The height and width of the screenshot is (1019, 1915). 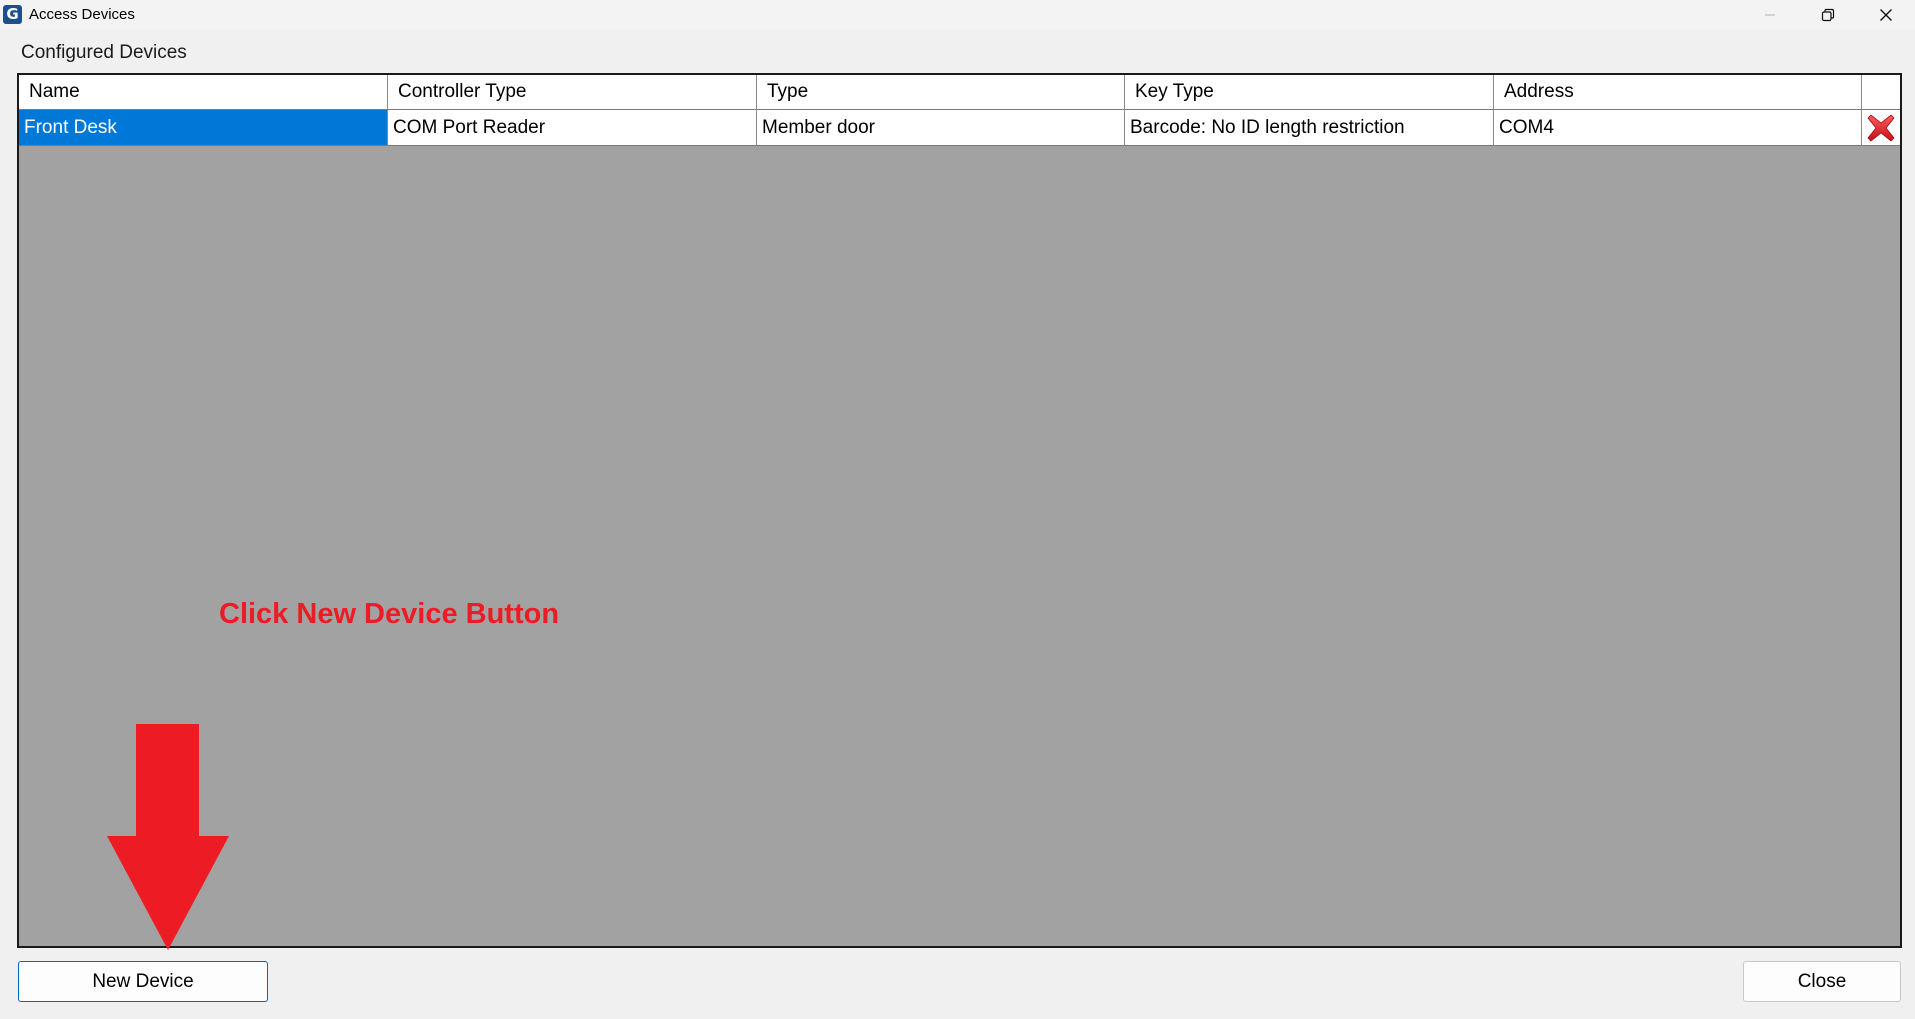 What do you see at coordinates (389, 614) in the screenshot?
I see `annotation-text: Click New Device Button` at bounding box center [389, 614].